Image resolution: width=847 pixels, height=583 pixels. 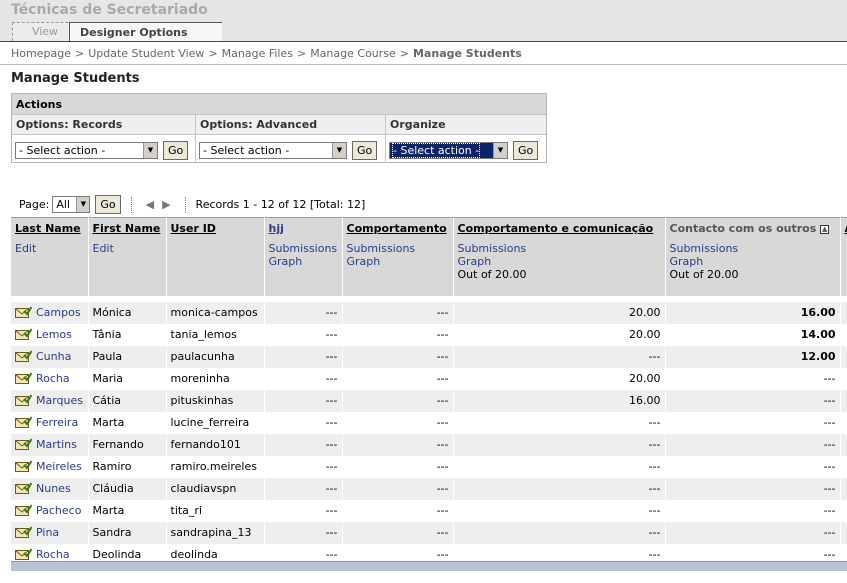 What do you see at coordinates (825, 229) in the screenshot?
I see `sort-toggle-icon: ▲` at bounding box center [825, 229].